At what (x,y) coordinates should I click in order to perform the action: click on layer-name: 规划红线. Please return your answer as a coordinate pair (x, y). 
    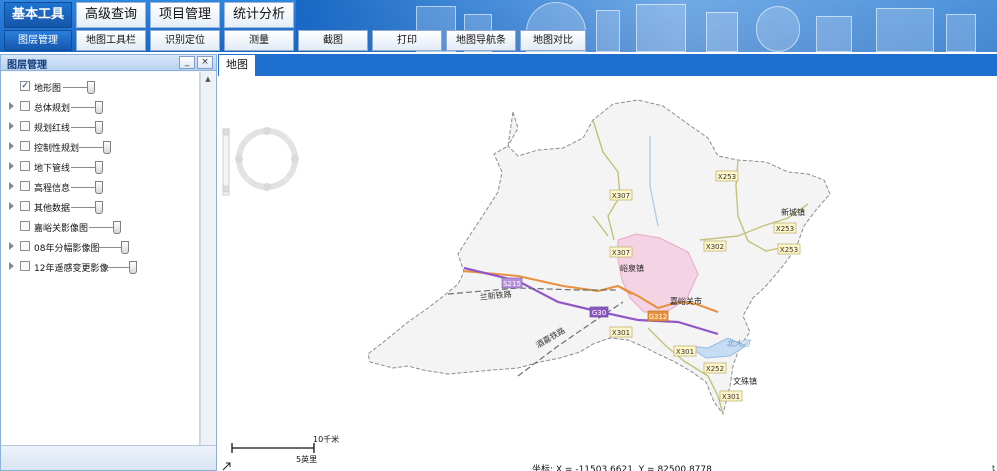
    Looking at the image, I should click on (52, 129).